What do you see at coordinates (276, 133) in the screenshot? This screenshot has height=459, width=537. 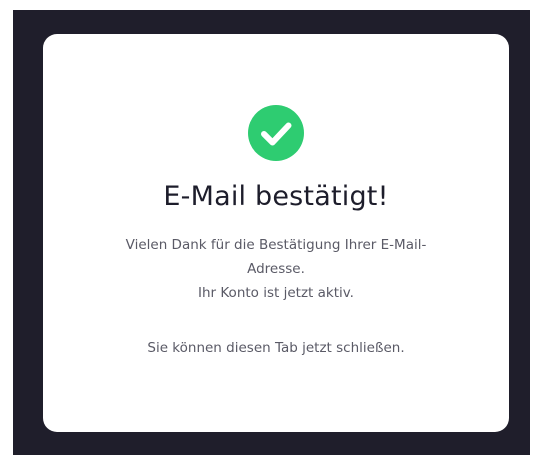 I see `check-circle-icon` at bounding box center [276, 133].